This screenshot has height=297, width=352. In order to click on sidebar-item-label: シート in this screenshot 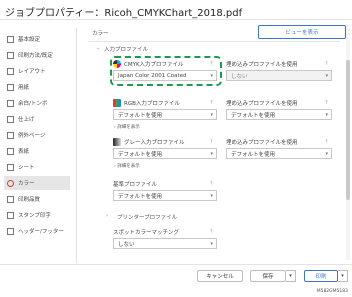, I will do `click(26, 168)`.